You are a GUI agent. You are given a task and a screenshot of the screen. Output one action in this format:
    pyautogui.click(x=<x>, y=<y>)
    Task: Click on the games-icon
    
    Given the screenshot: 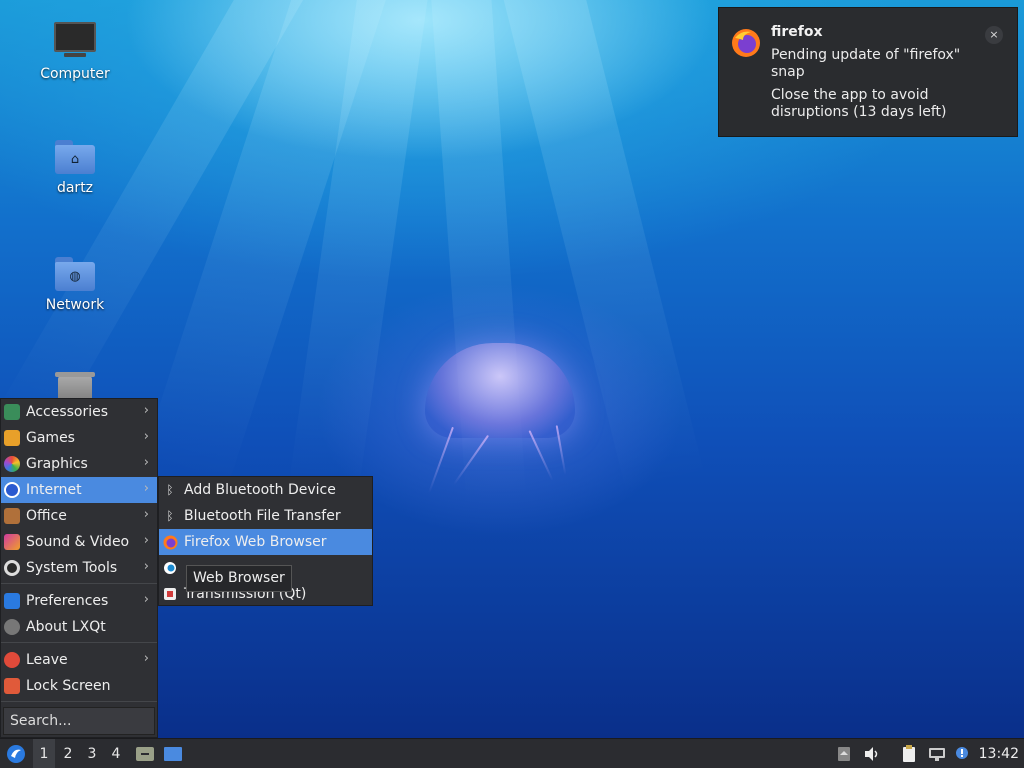 What is the action you would take?
    pyautogui.click(x=12, y=438)
    